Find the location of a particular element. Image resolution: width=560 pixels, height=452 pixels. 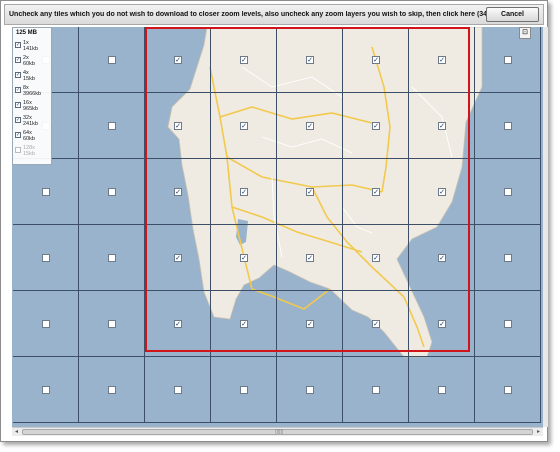

zoom-level-row: ✓ 16x 965kb is located at coordinates (32, 106).